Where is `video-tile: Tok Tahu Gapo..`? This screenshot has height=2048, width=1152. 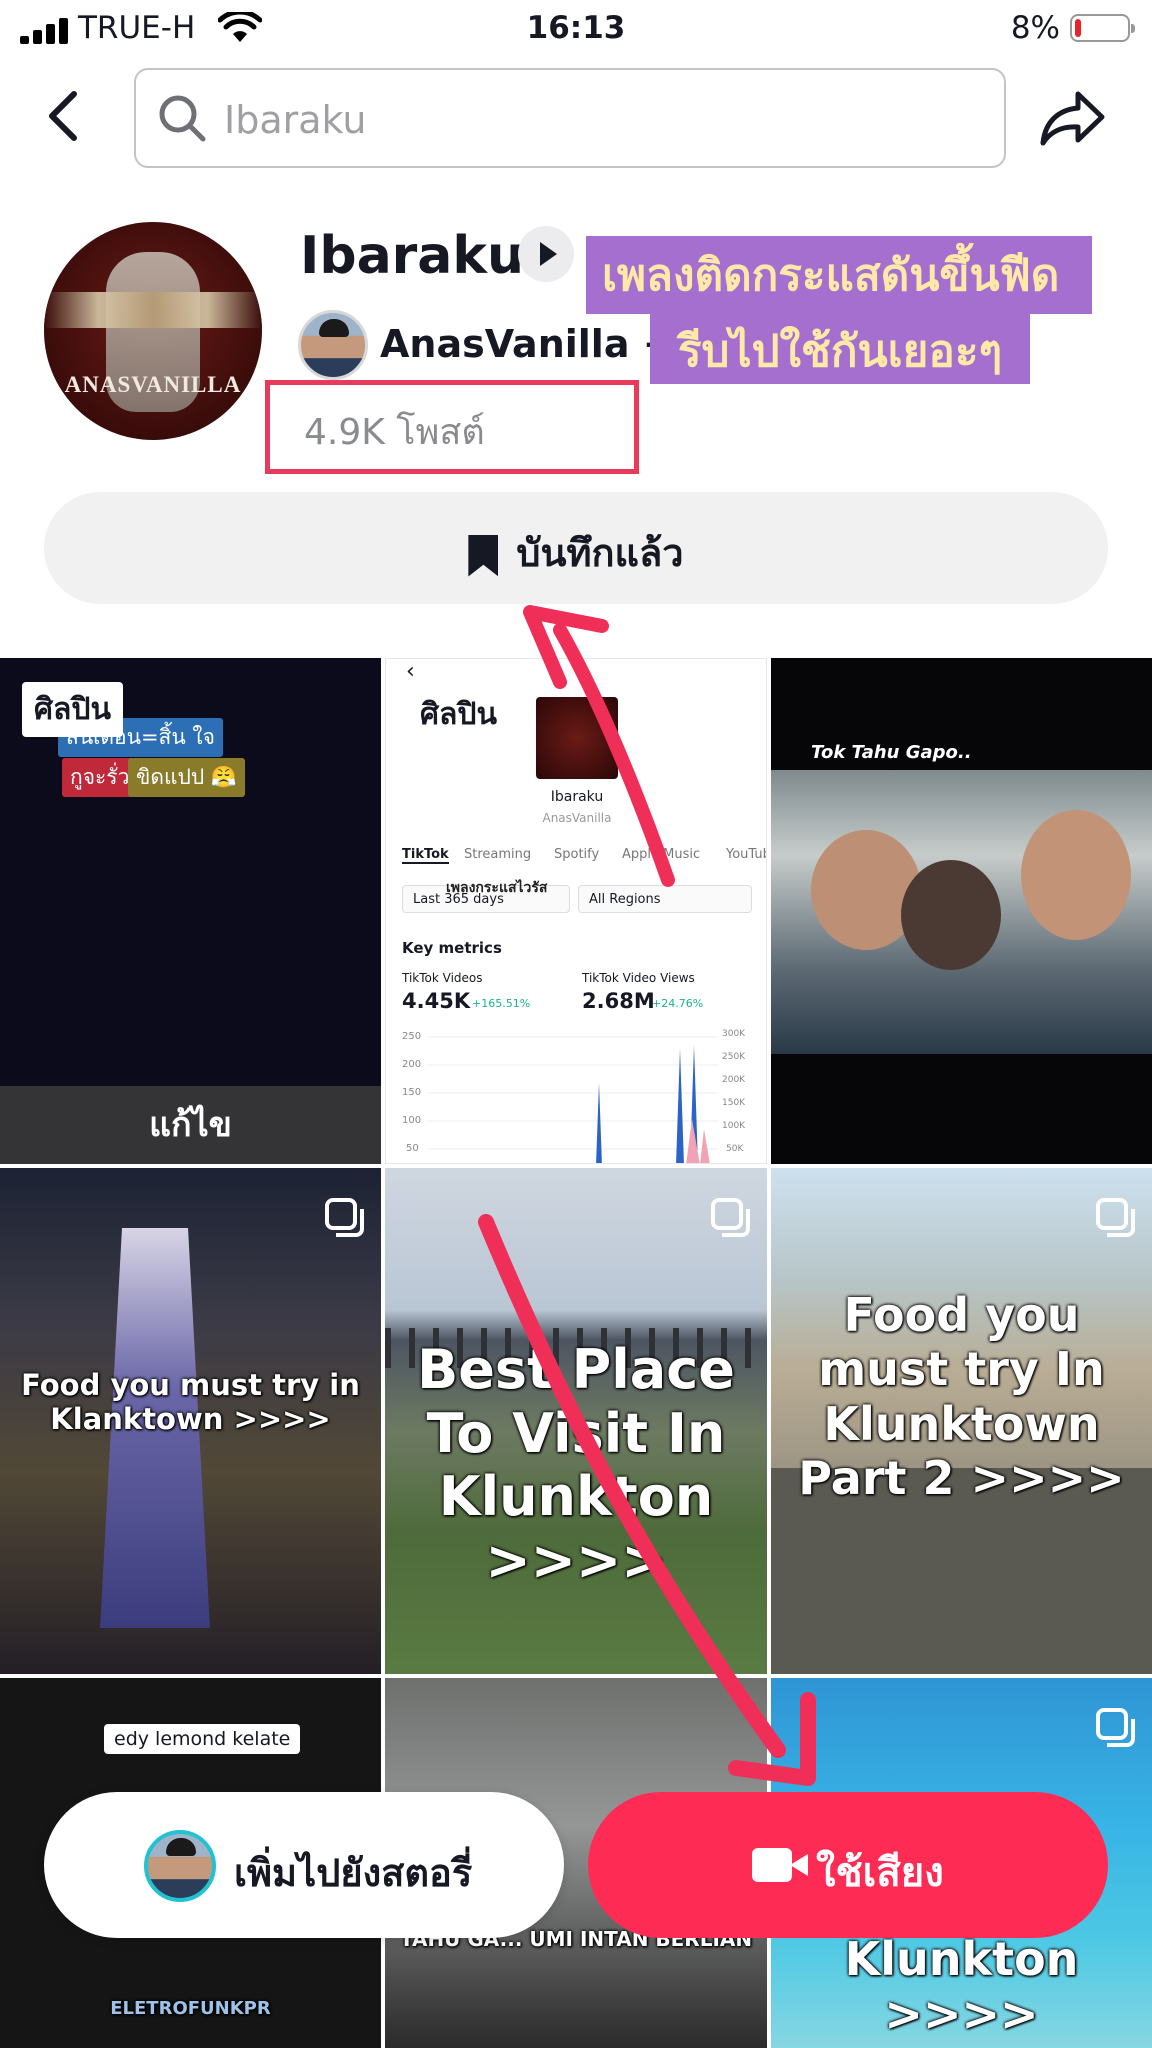
video-tile: Tok Tahu Gapo.. is located at coordinates (961, 911).